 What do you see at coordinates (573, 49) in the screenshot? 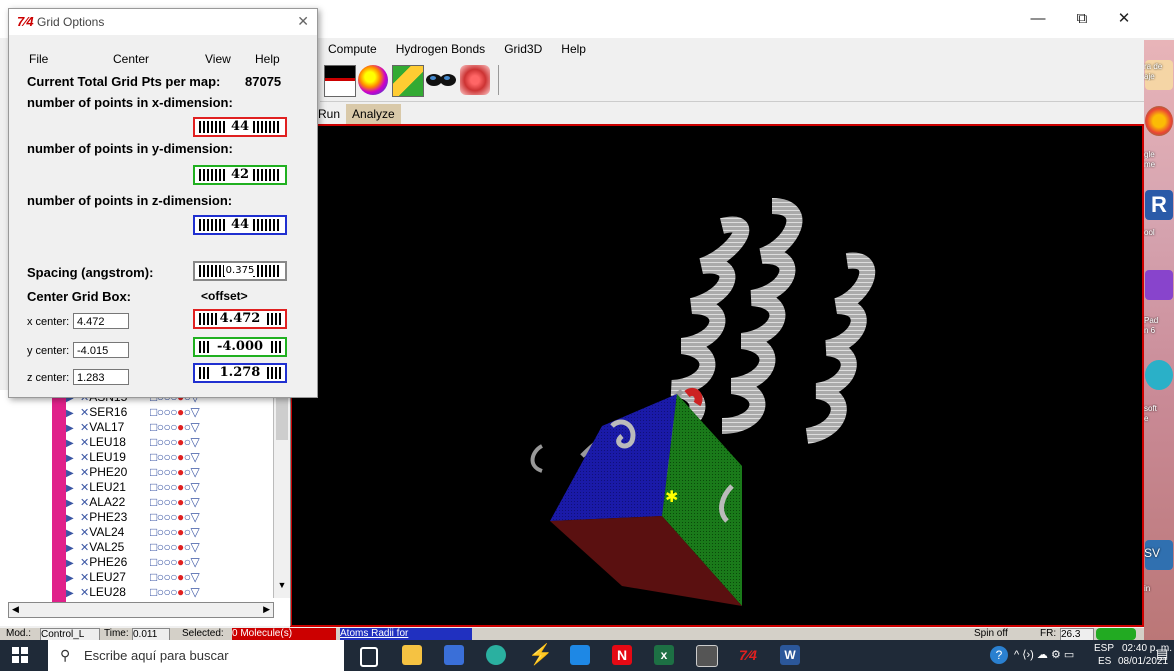
I see `menu-help: Help` at bounding box center [573, 49].